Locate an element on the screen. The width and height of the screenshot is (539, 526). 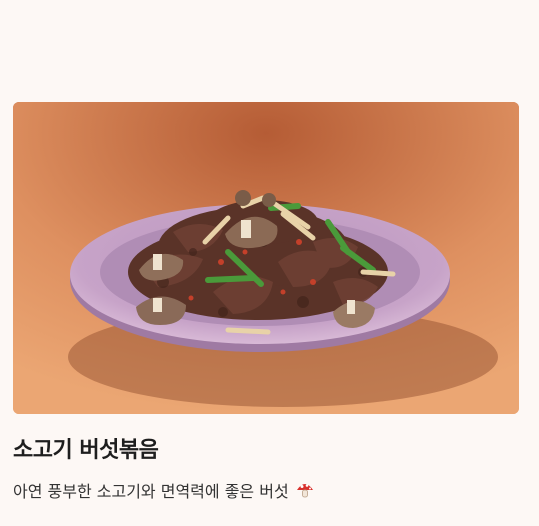
recipe-title: 소고기 버섯볶음 is located at coordinates (86, 450).